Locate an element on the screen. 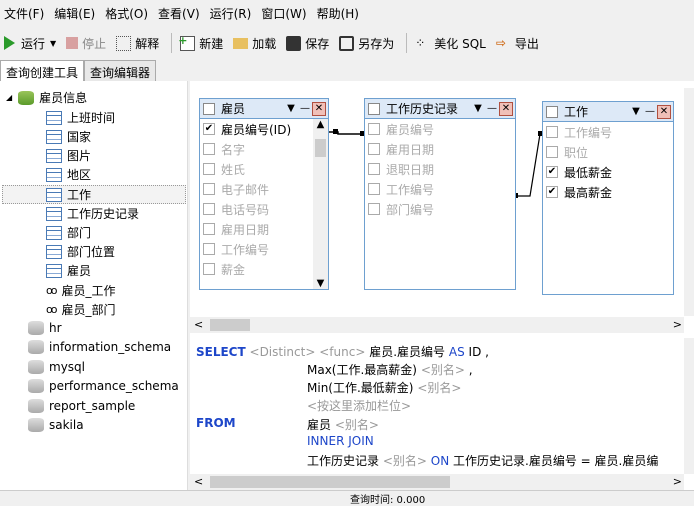 This screenshot has height=506, width=694. sql-alias: ID , is located at coordinates (479, 352).